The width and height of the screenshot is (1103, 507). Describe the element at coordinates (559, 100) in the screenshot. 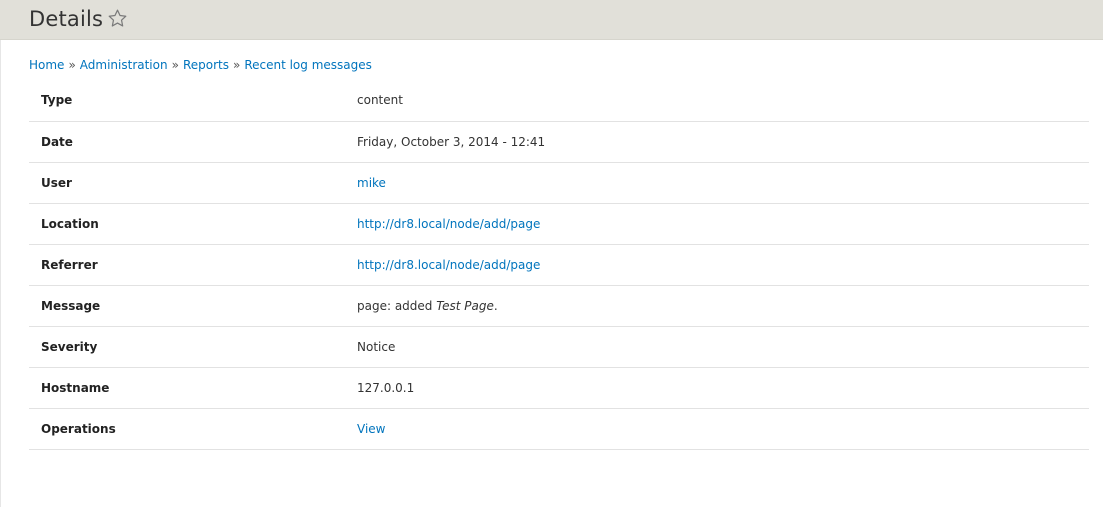

I see `row-type: Type content` at that location.